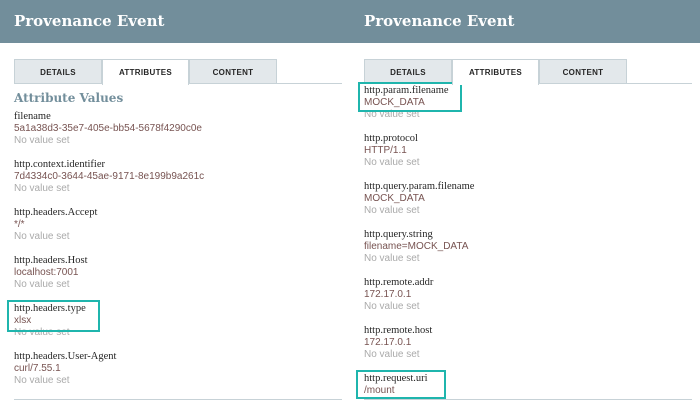 This screenshot has width=700, height=401. What do you see at coordinates (56, 212) in the screenshot?
I see `attribute-name: http.headers.Accept` at bounding box center [56, 212].